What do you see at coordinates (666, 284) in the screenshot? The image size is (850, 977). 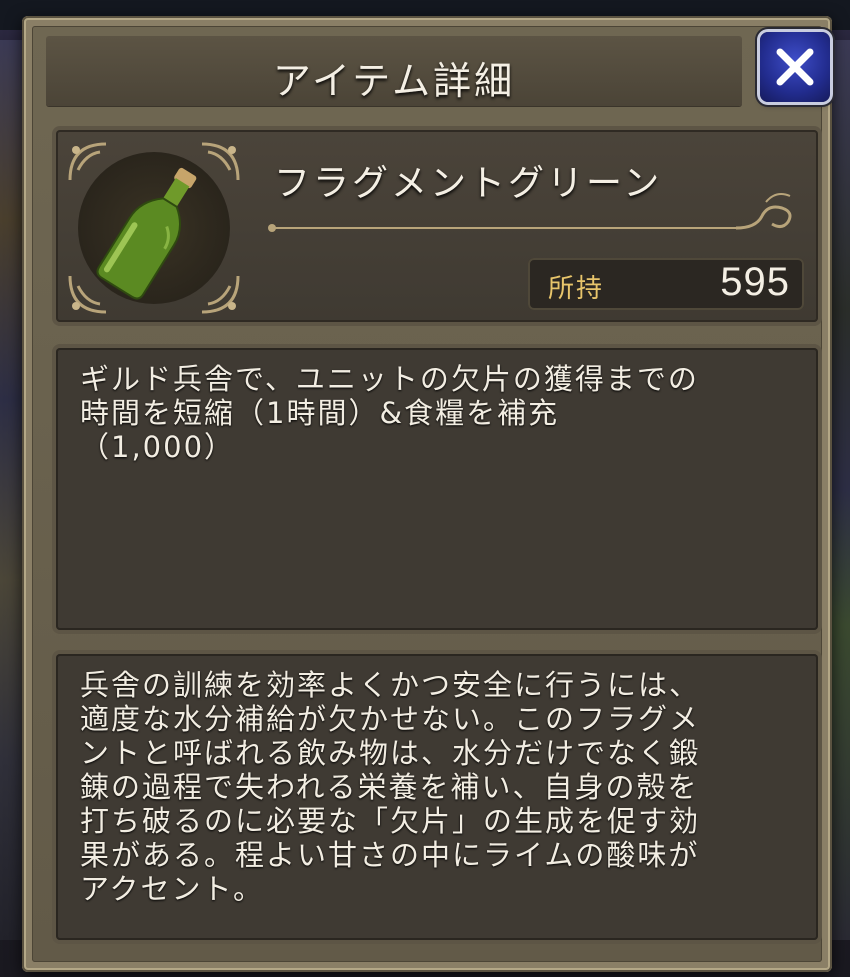 I see `owned-count-box: 所持 595` at bounding box center [666, 284].